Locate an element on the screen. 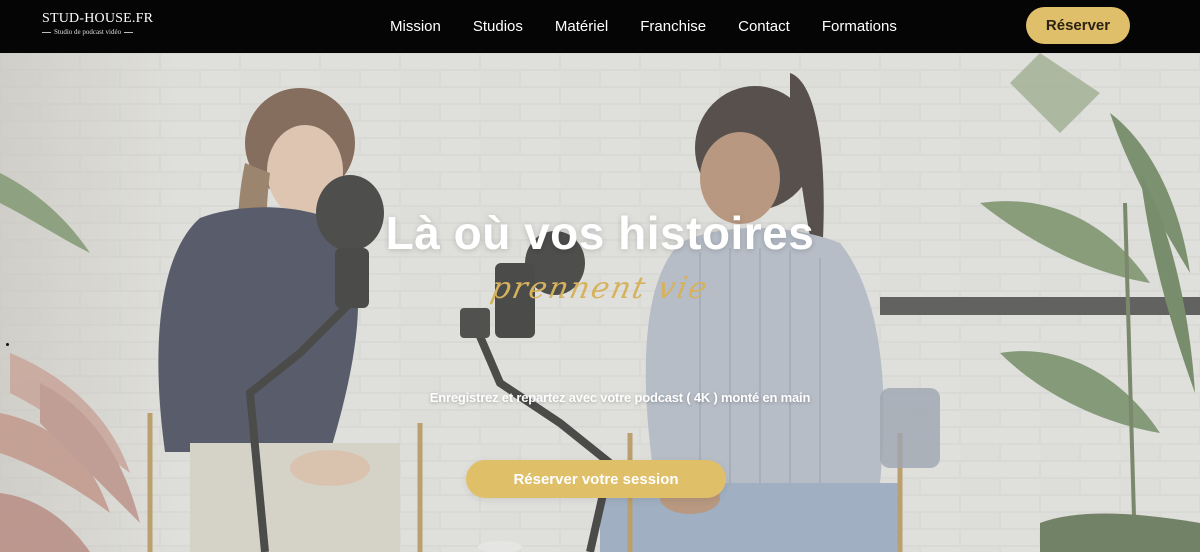 Image resolution: width=1200 pixels, height=552 pixels. hero-title: Là où vos histoires is located at coordinates (600, 233).